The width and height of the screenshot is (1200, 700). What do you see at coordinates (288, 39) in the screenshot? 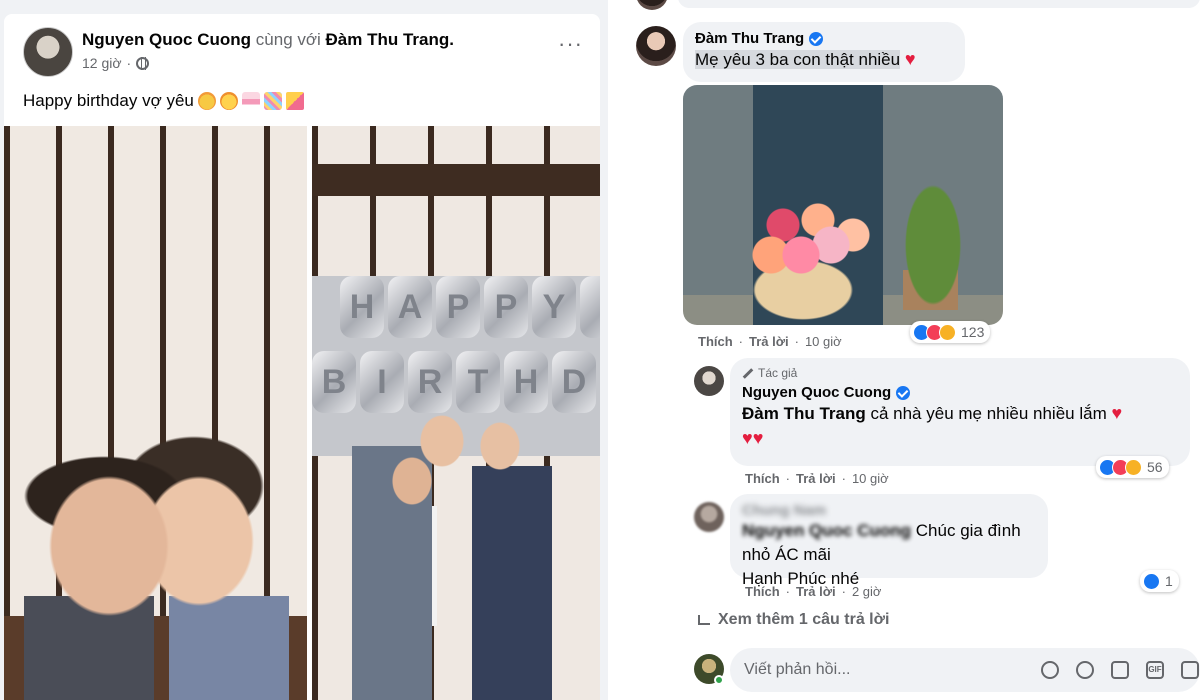
I see `post-with-text: cùng với` at bounding box center [288, 39].